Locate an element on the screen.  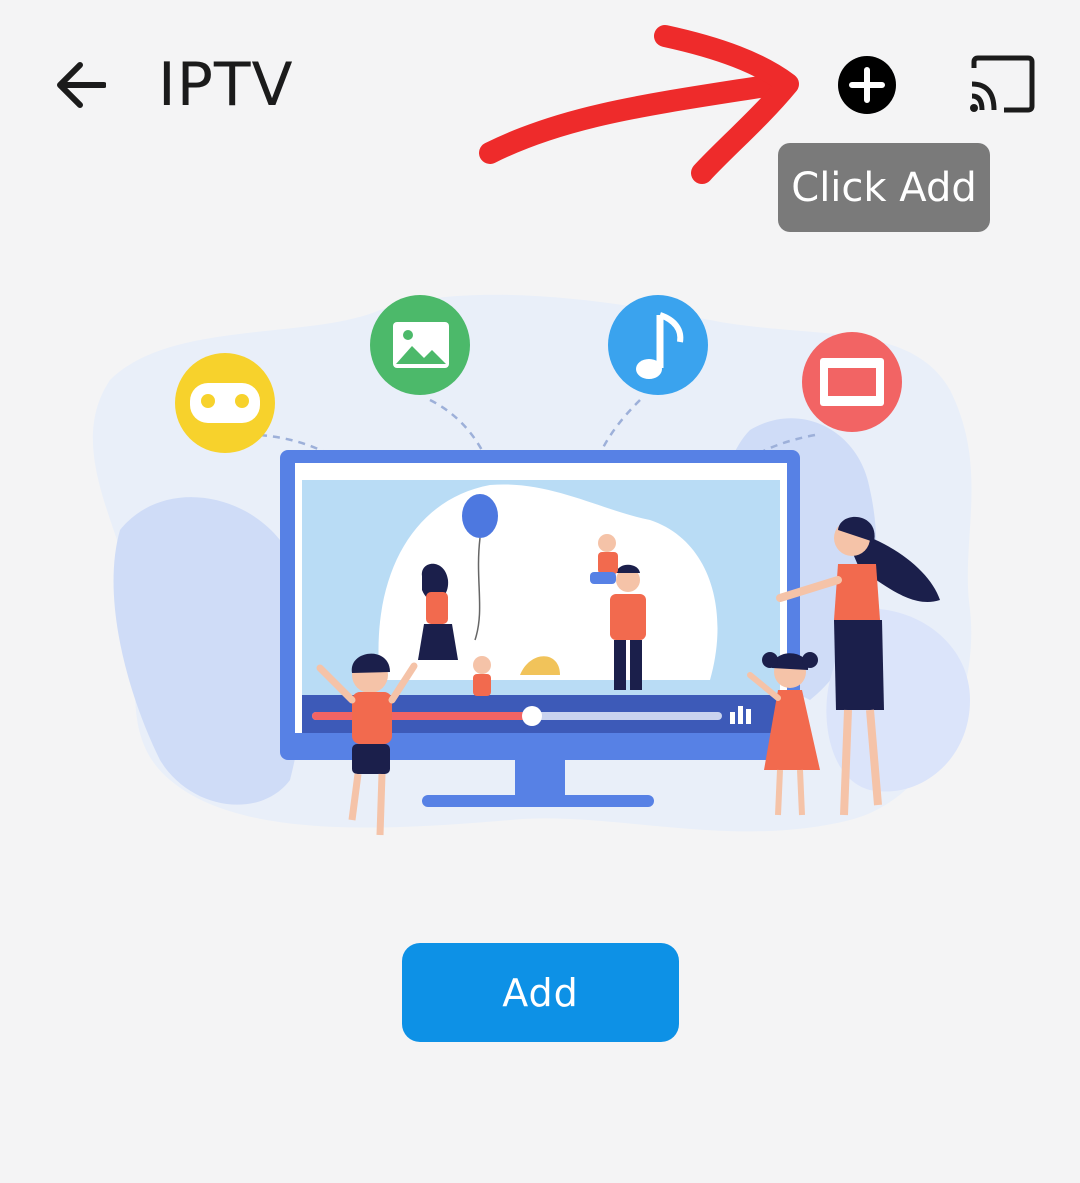
plus-circle-icon is located at coordinates (867, 85).